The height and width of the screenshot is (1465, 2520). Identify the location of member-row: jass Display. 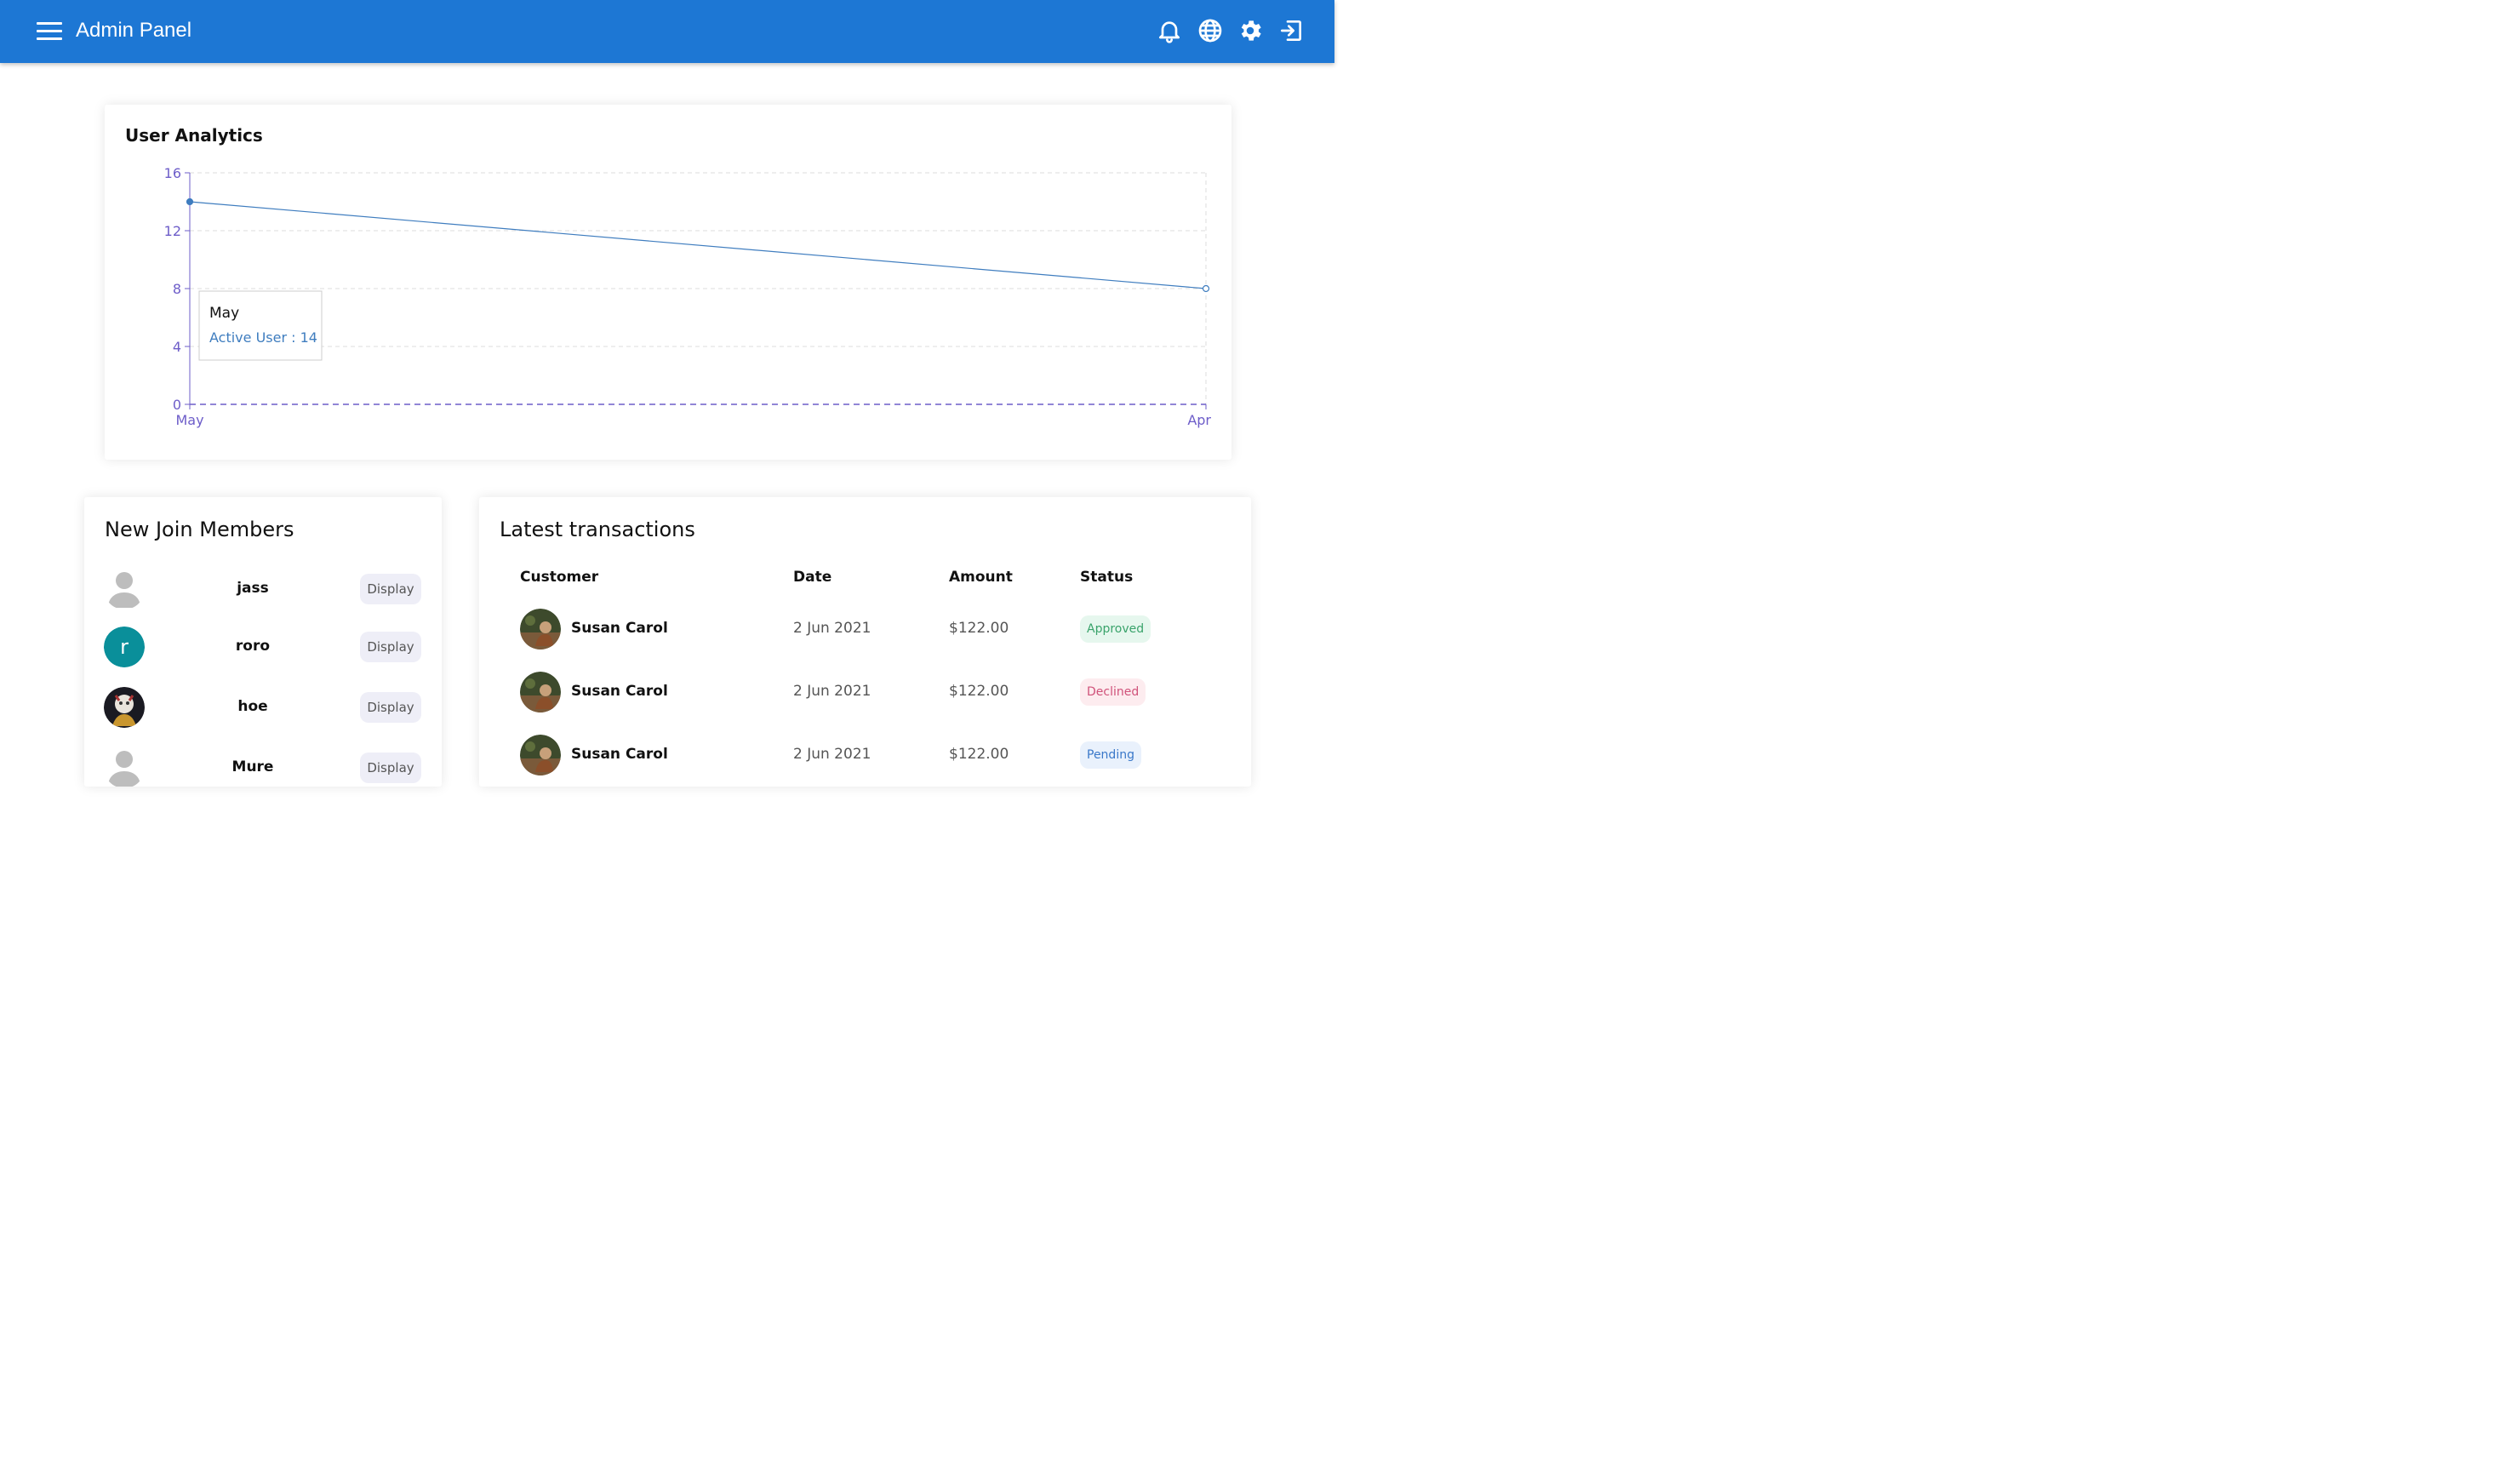
(263, 590).